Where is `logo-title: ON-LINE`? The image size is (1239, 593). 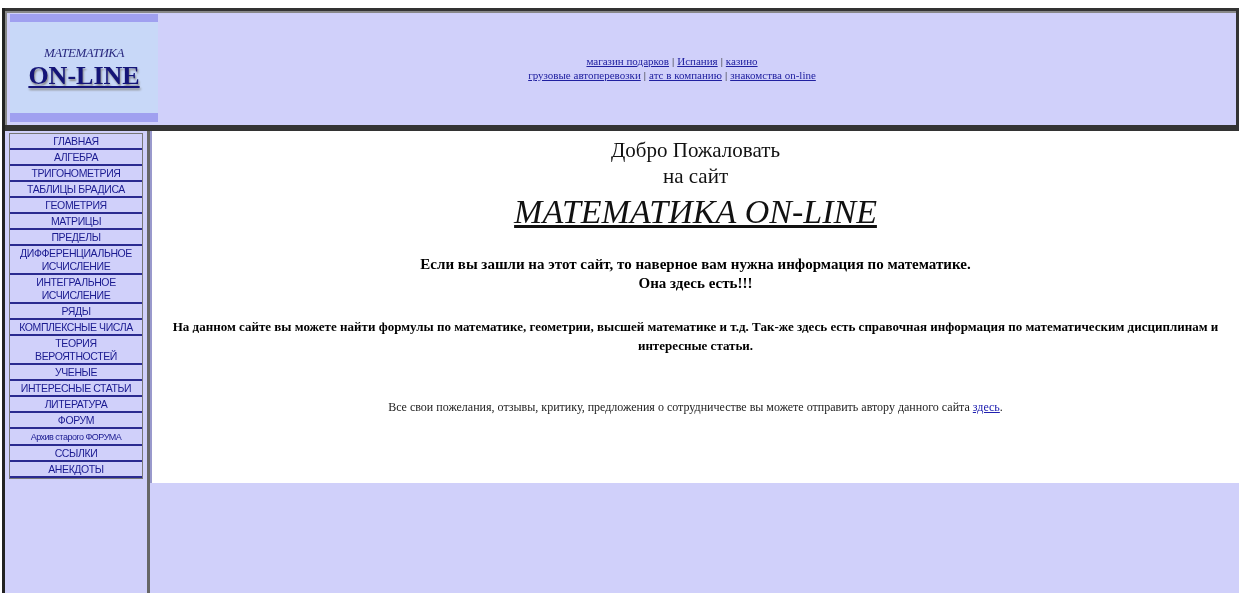 logo-title: ON-LINE is located at coordinates (84, 76).